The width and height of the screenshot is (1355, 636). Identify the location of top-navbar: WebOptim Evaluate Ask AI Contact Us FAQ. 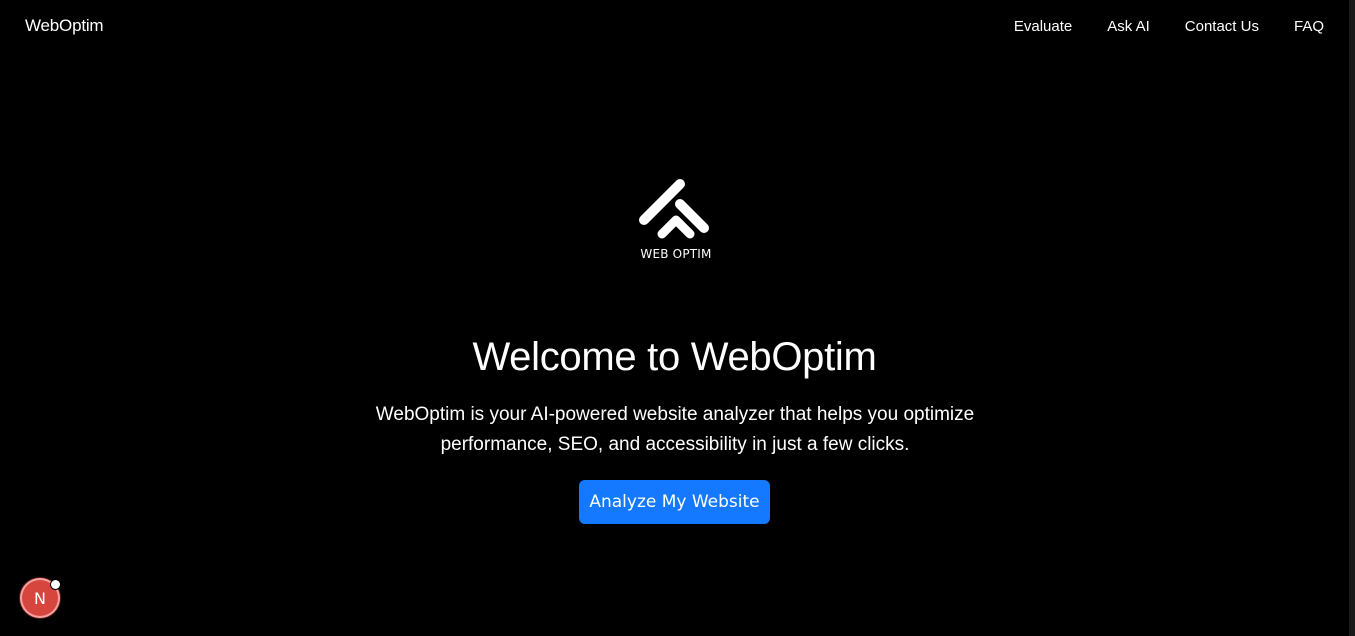
(674, 28).